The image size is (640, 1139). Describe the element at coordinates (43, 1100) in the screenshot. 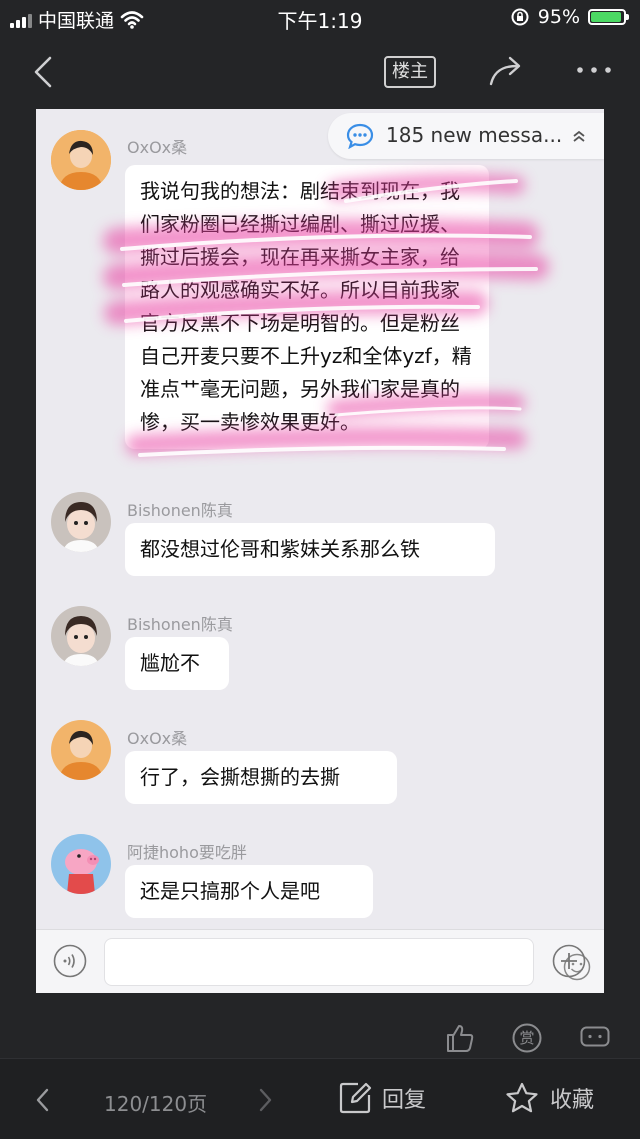

I see `previous-page-icon` at that location.